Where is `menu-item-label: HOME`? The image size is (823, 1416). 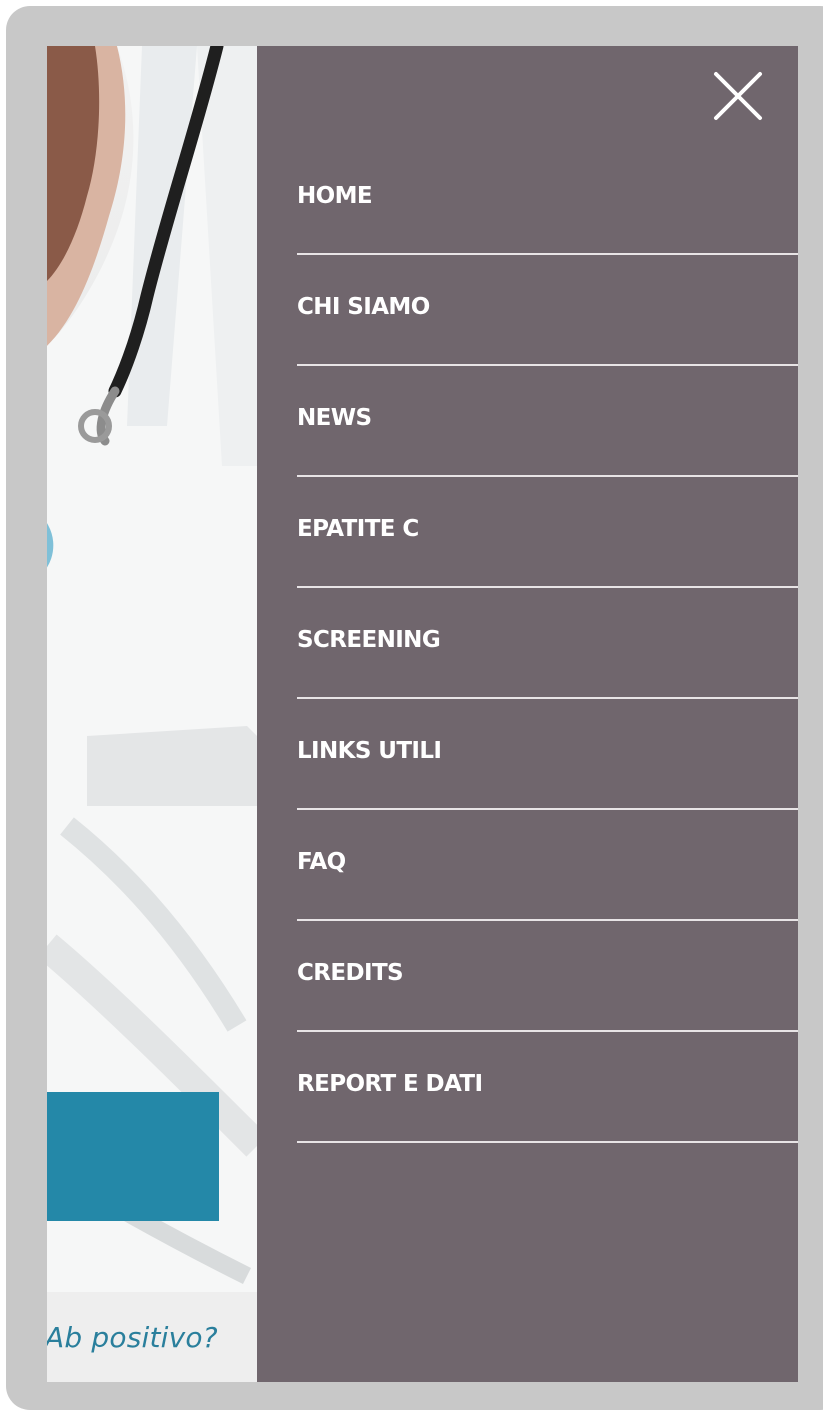
menu-item-label: HOME is located at coordinates (335, 195).